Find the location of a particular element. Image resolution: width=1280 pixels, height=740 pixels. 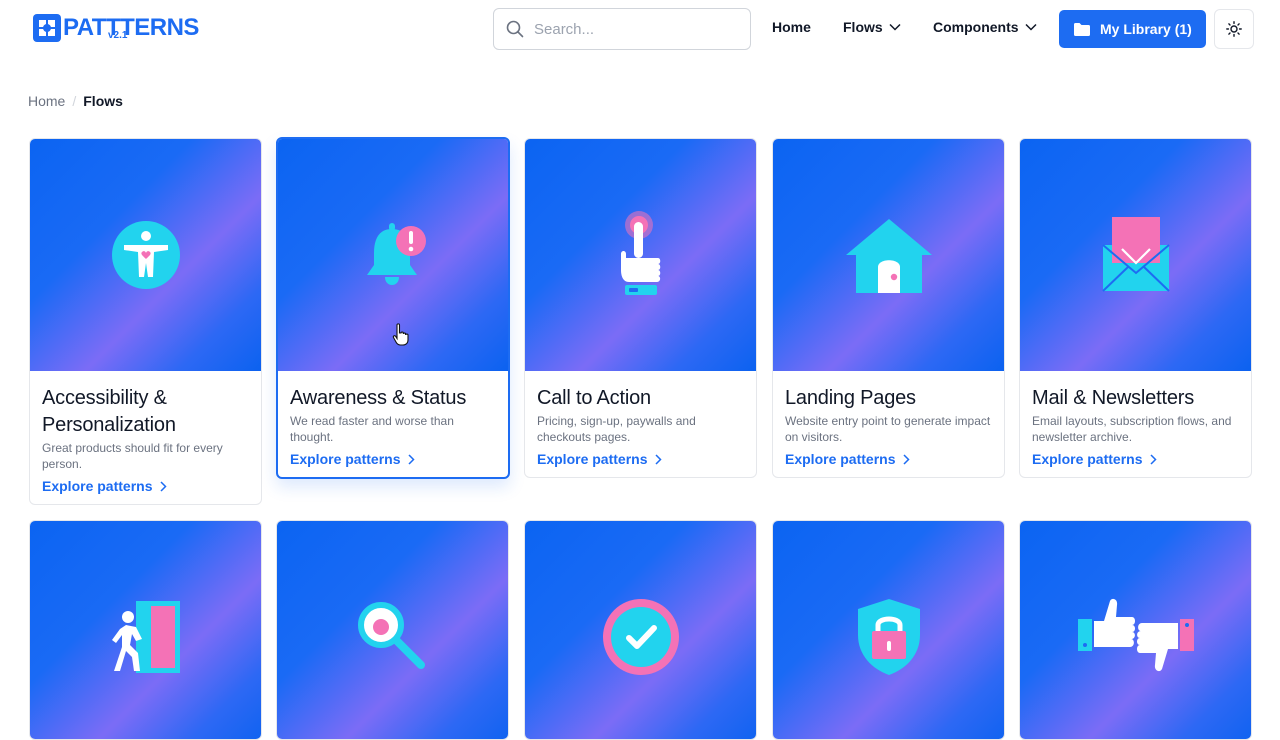

card-title: Call to Action is located at coordinates (594, 398).